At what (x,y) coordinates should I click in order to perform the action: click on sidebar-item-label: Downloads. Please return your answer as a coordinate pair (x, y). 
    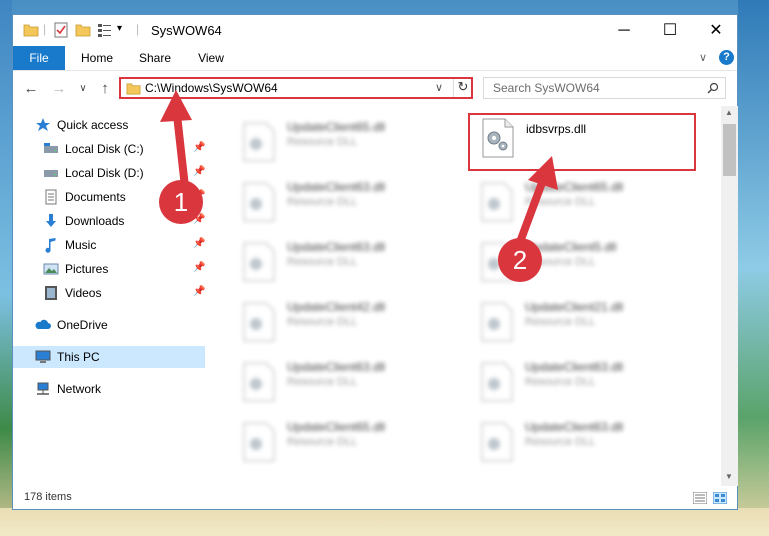
    Looking at the image, I should click on (95, 221).